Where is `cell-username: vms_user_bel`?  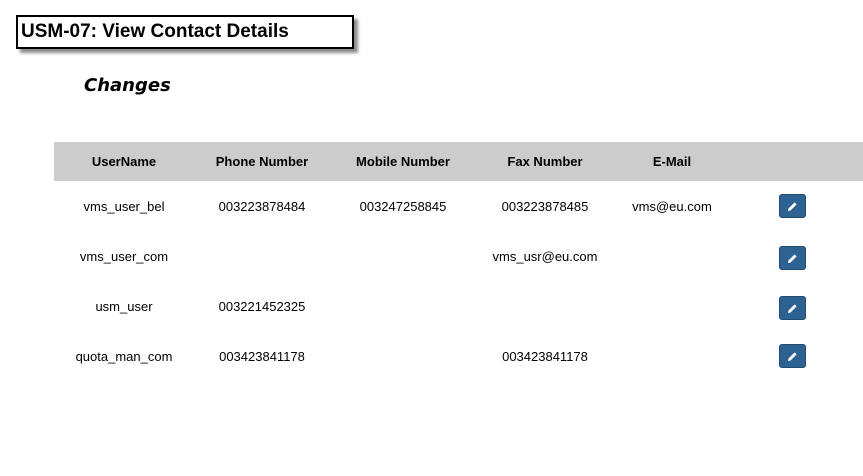
cell-username: vms_user_bel is located at coordinates (124, 206).